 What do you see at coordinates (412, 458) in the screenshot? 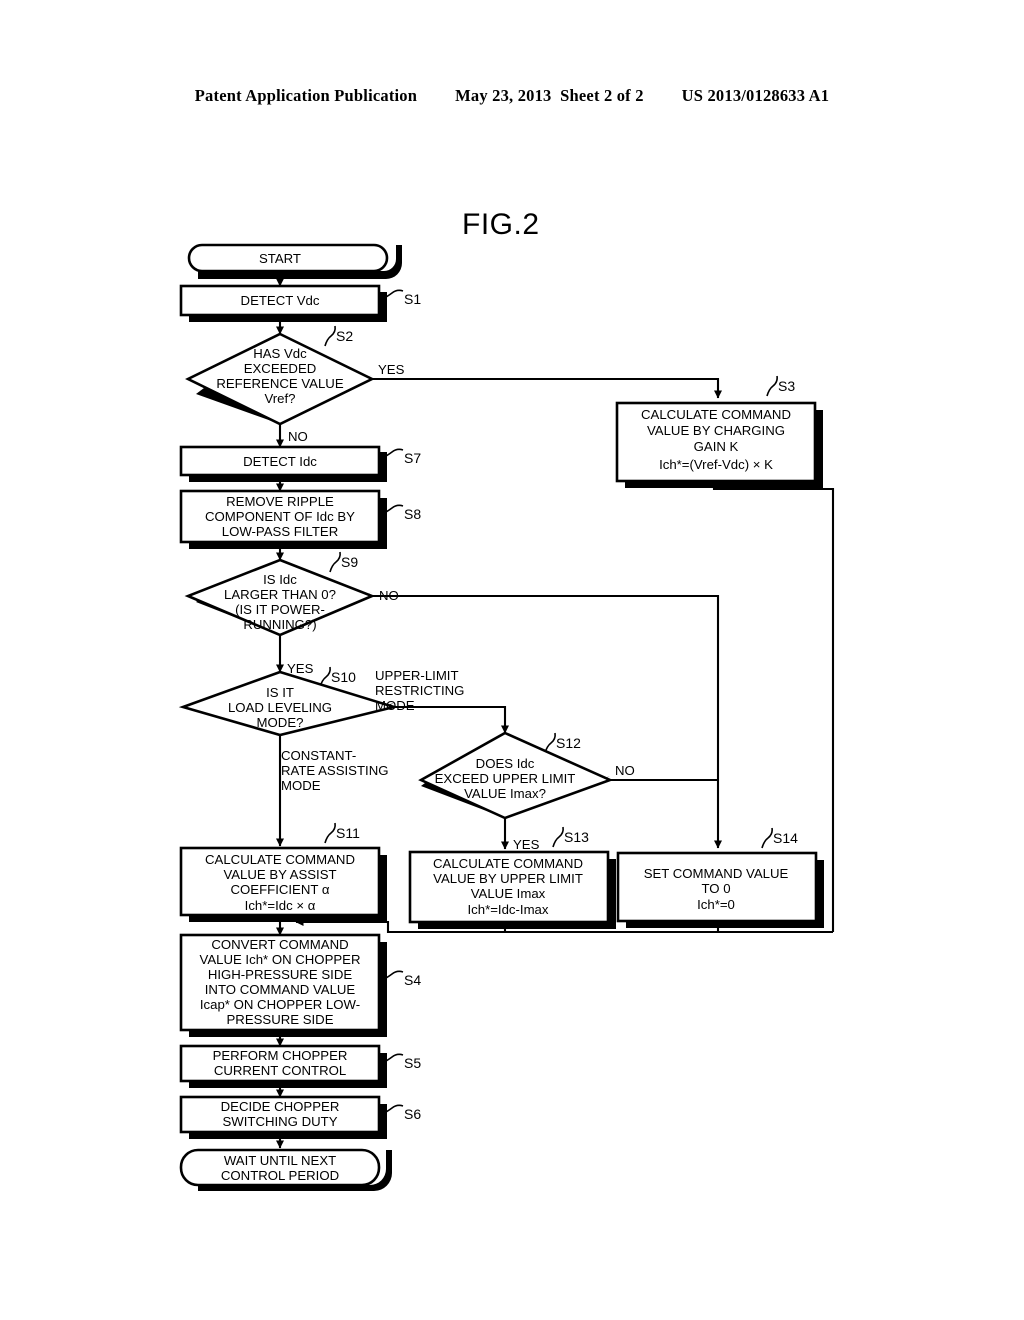
I see `step-tag-s7: S7` at bounding box center [412, 458].